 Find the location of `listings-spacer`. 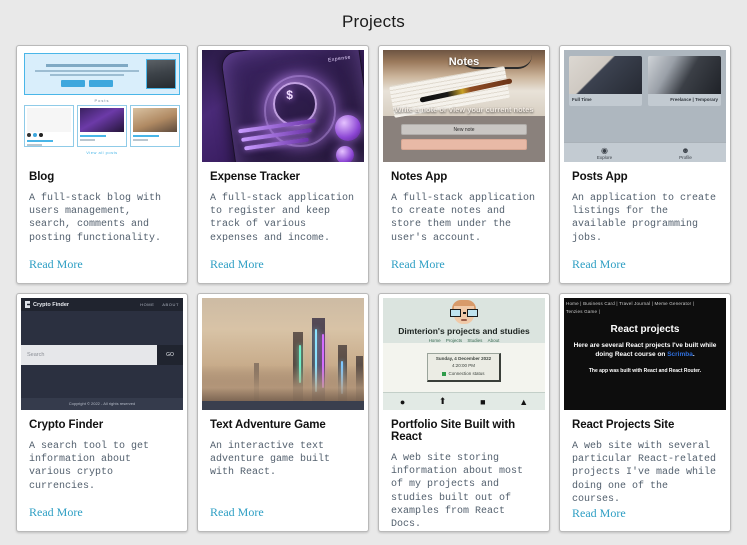

listings-spacer is located at coordinates (645, 124).